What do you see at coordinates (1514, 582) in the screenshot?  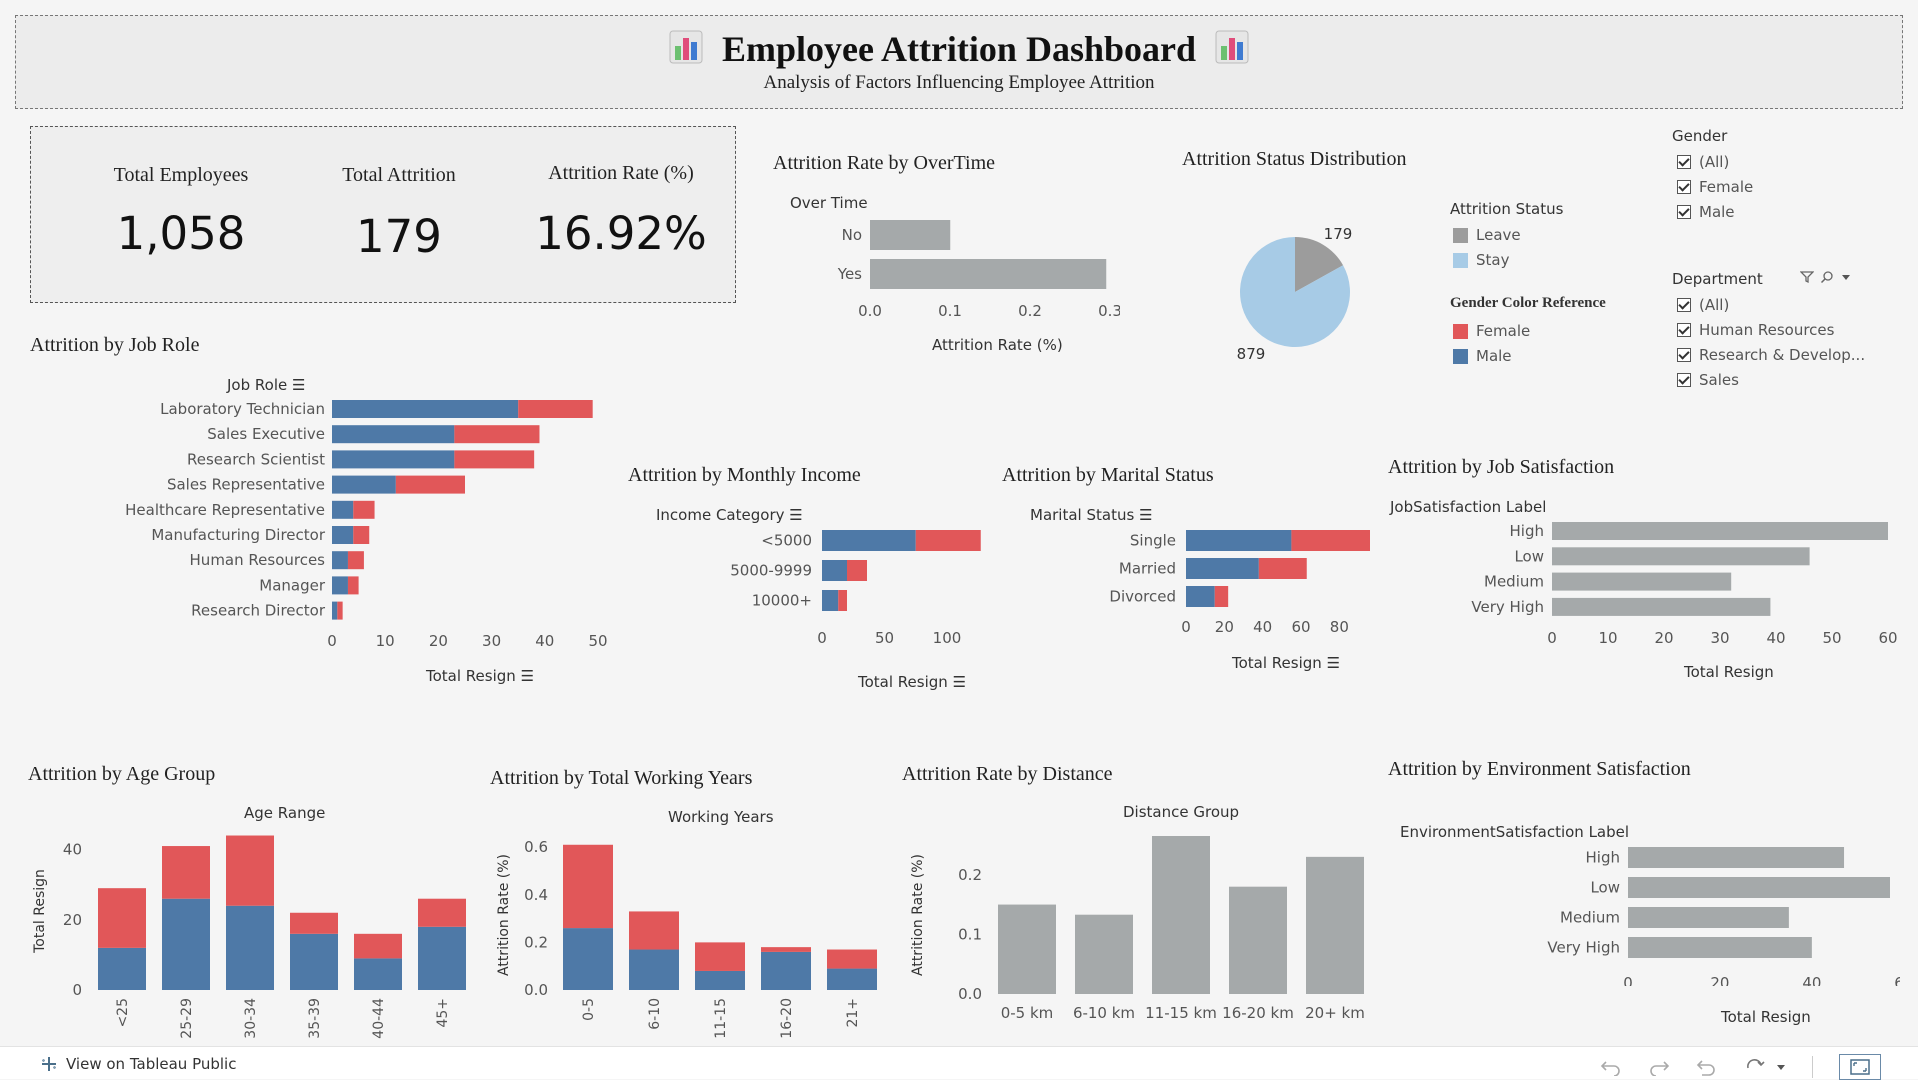 I see `row-label-medium: Medium` at bounding box center [1514, 582].